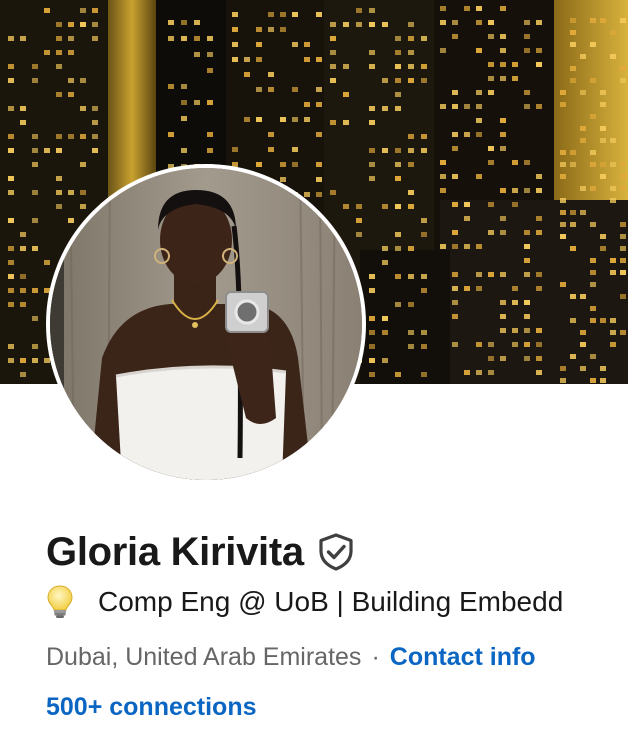 The height and width of the screenshot is (736, 628). Describe the element at coordinates (60, 602) in the screenshot. I see `lightbulb-icon` at that location.